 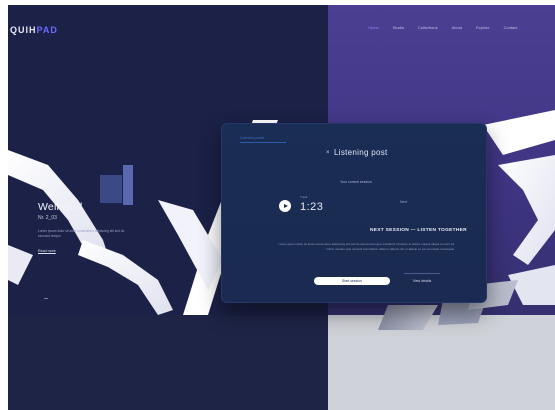 What do you see at coordinates (519, 132) in the screenshot?
I see `ribbon-right` at bounding box center [519, 132].